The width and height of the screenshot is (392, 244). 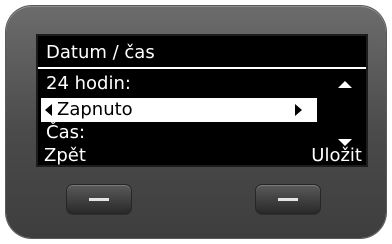 I want to click on next-setting-label: Čas:, so click(x=66, y=132).